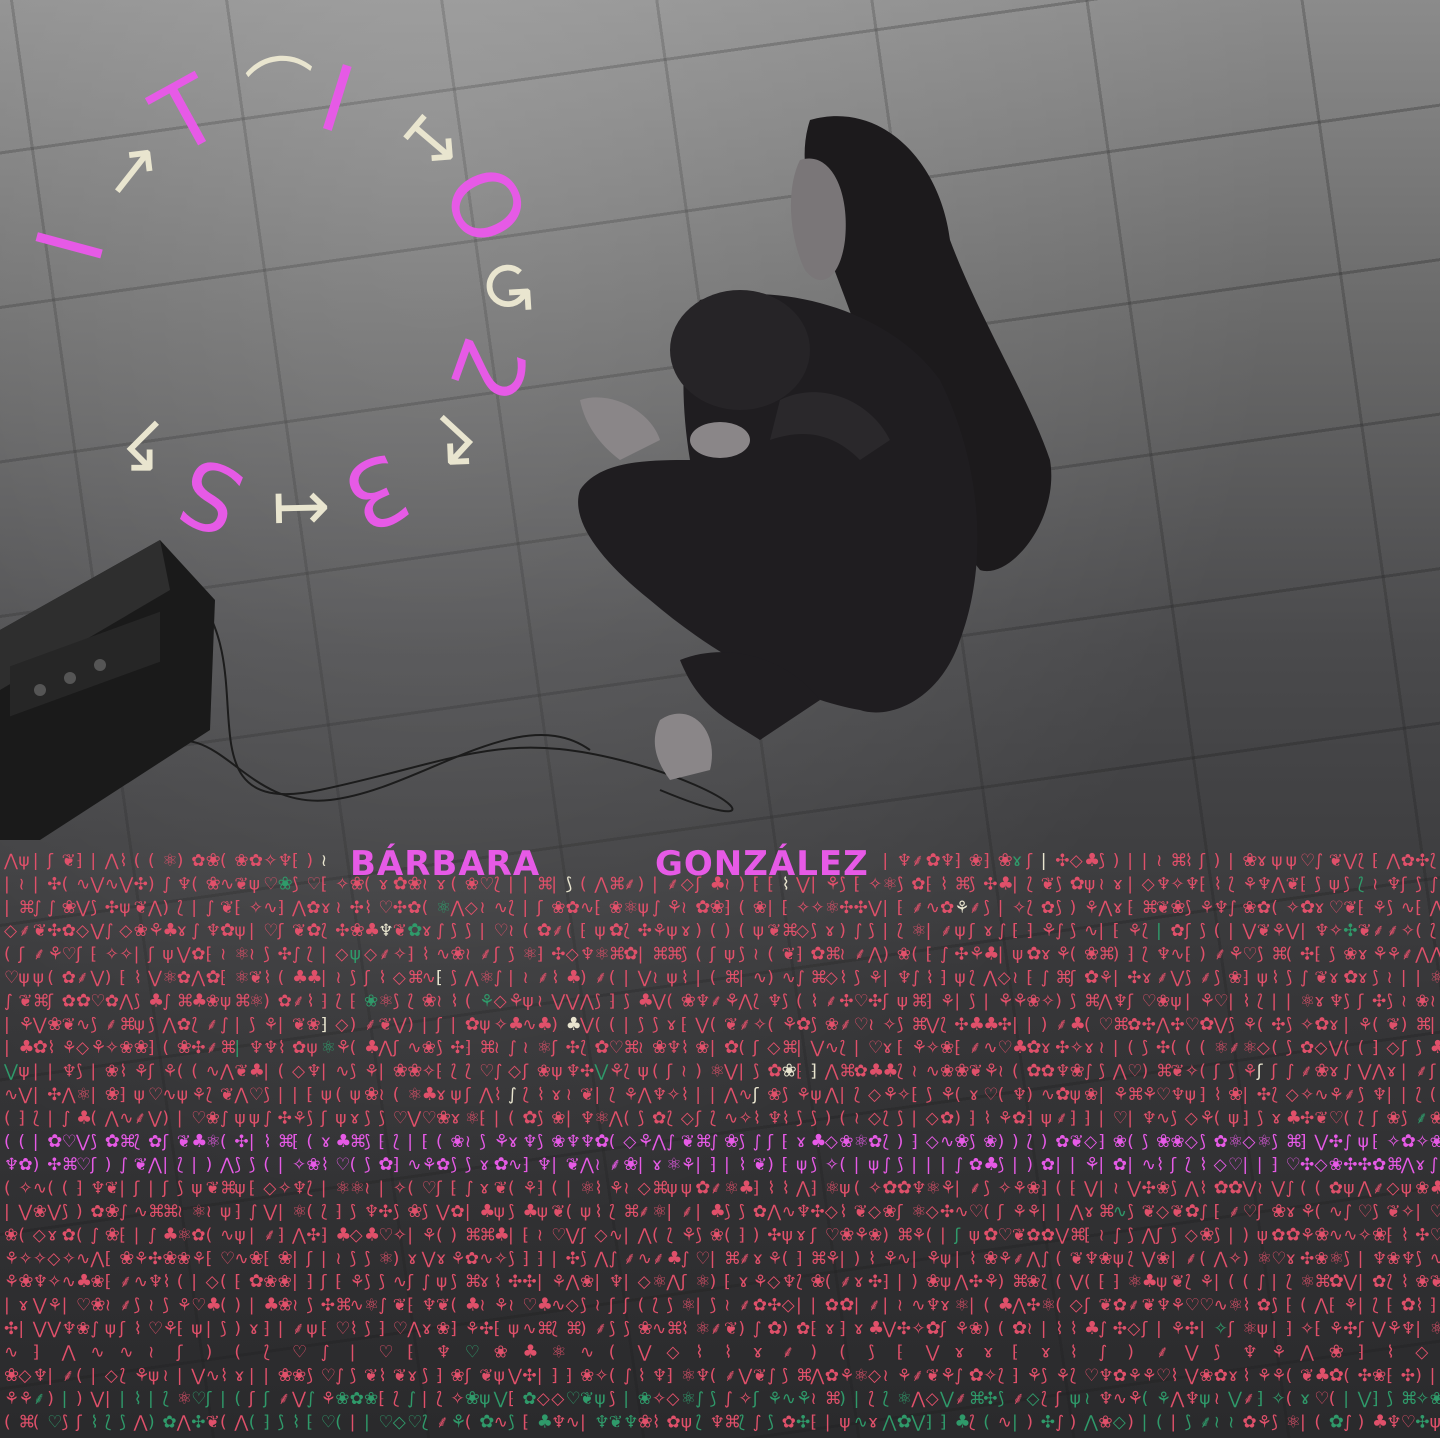  Describe the element at coordinates (961, 955) in the screenshot. I see `pattern-glyph: ✣` at that location.